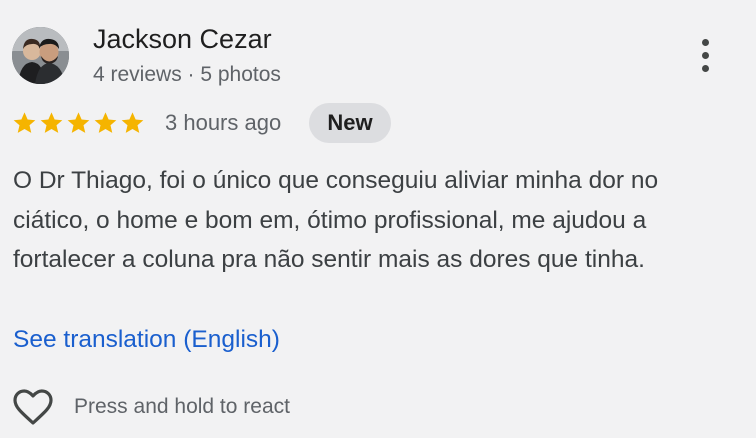 The image size is (756, 438). What do you see at coordinates (182, 39) in the screenshot?
I see `author-name: Jackson Cezar` at bounding box center [182, 39].